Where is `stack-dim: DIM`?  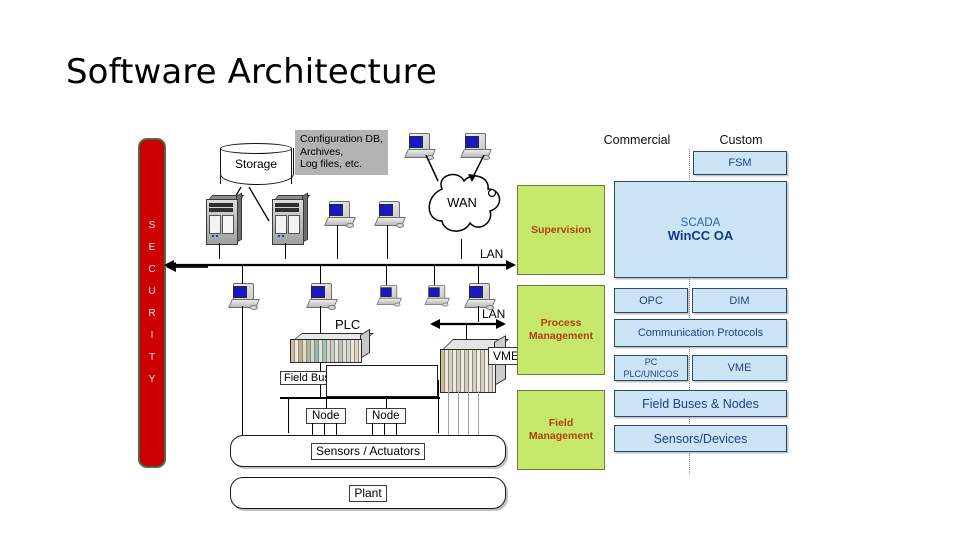 stack-dim: DIM is located at coordinates (739, 300).